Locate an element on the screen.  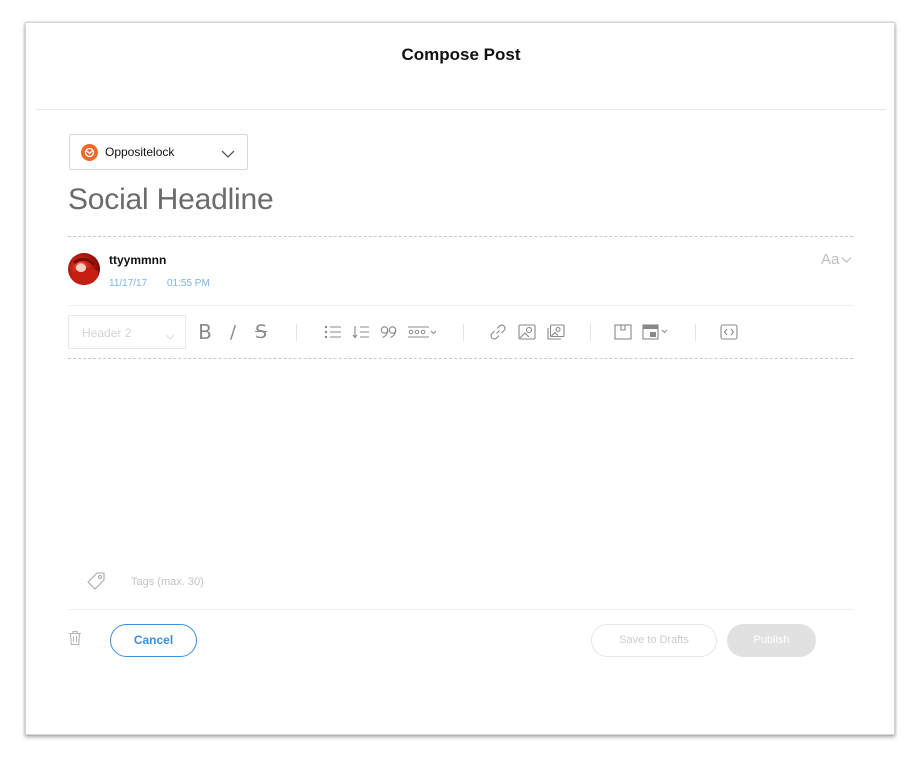
avatar is located at coordinates (84, 269).